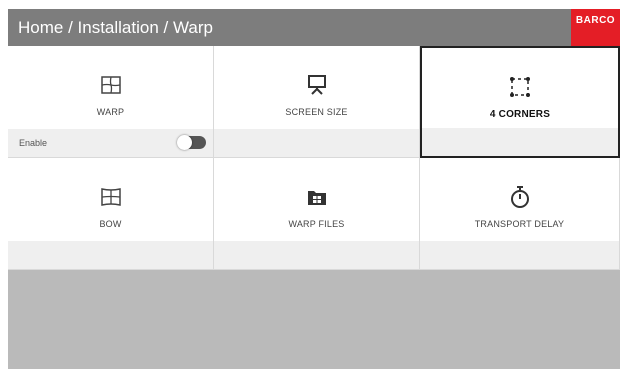 This screenshot has height=369, width=620. I want to click on warp-icon, so click(111, 85).